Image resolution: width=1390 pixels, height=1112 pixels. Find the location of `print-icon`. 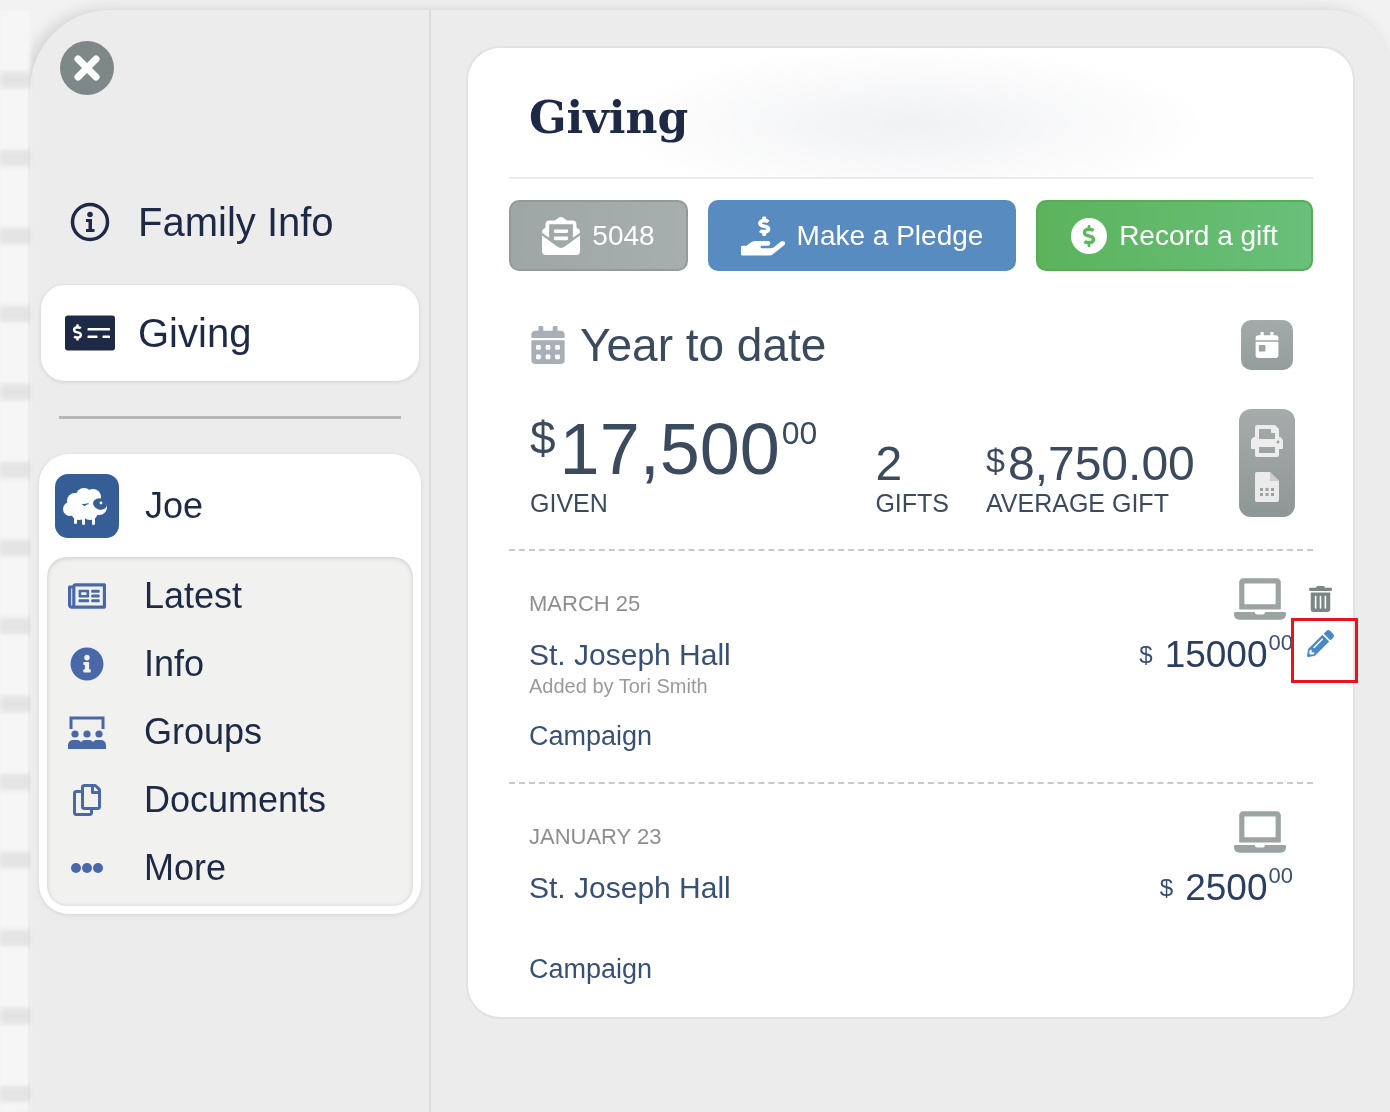

print-icon is located at coordinates (1267, 440).